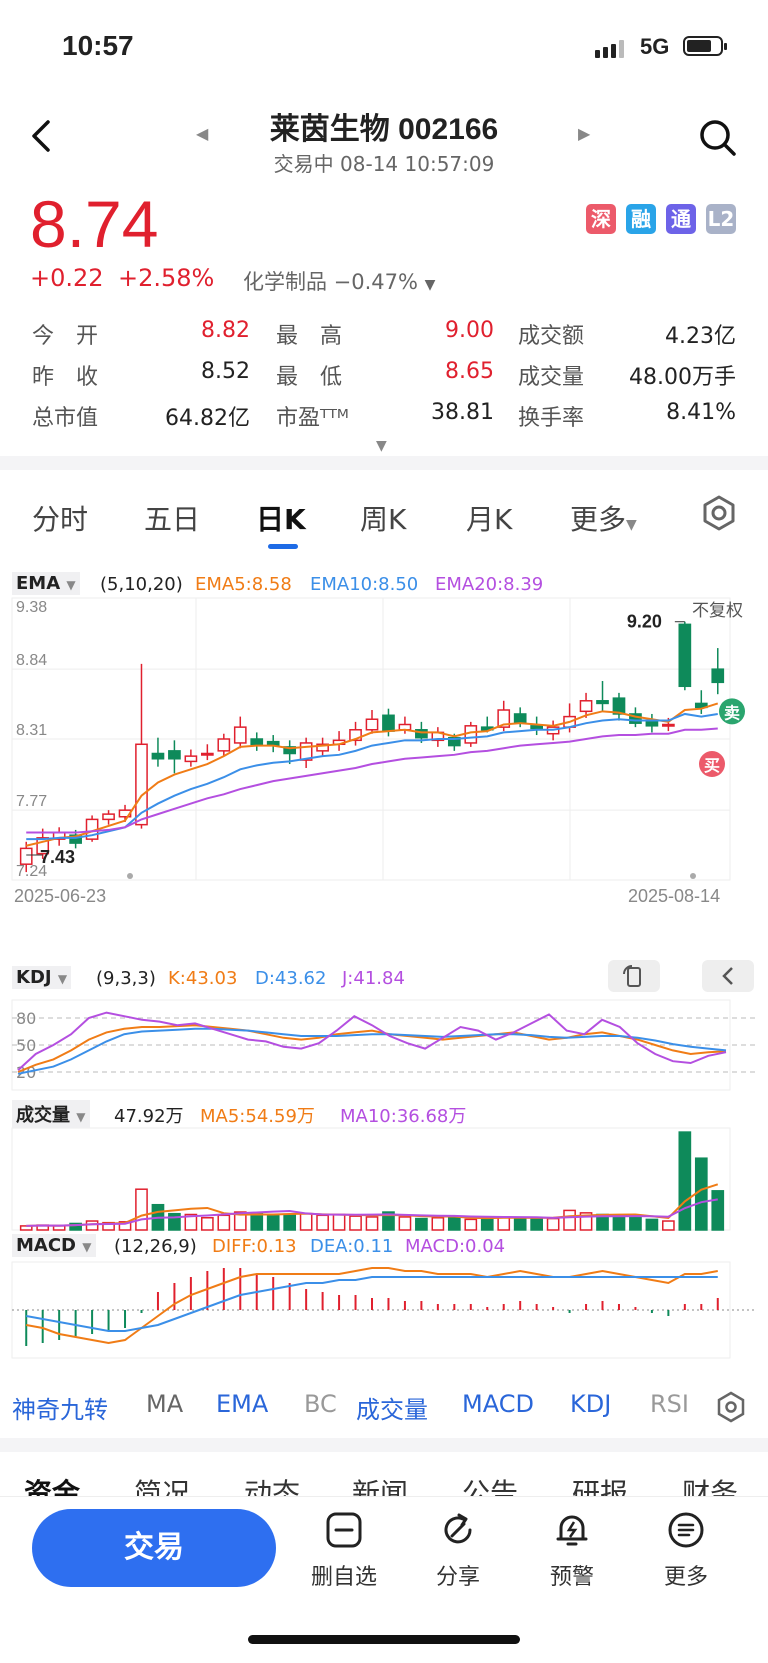  What do you see at coordinates (705, 46) in the screenshot?
I see `battery-icon` at bounding box center [705, 46].